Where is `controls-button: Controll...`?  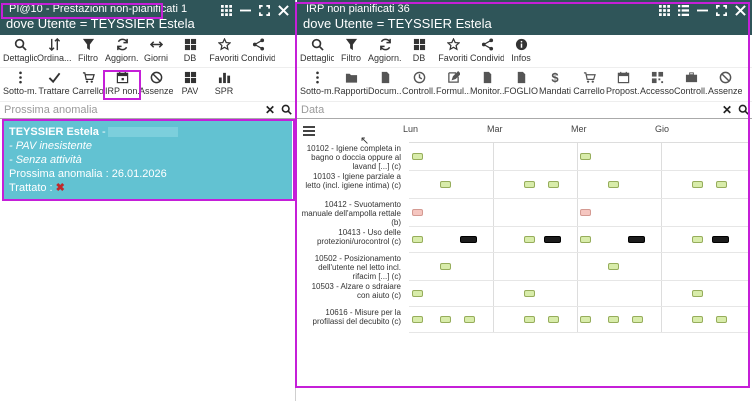
controls-button: Controll... is located at coordinates (419, 84).